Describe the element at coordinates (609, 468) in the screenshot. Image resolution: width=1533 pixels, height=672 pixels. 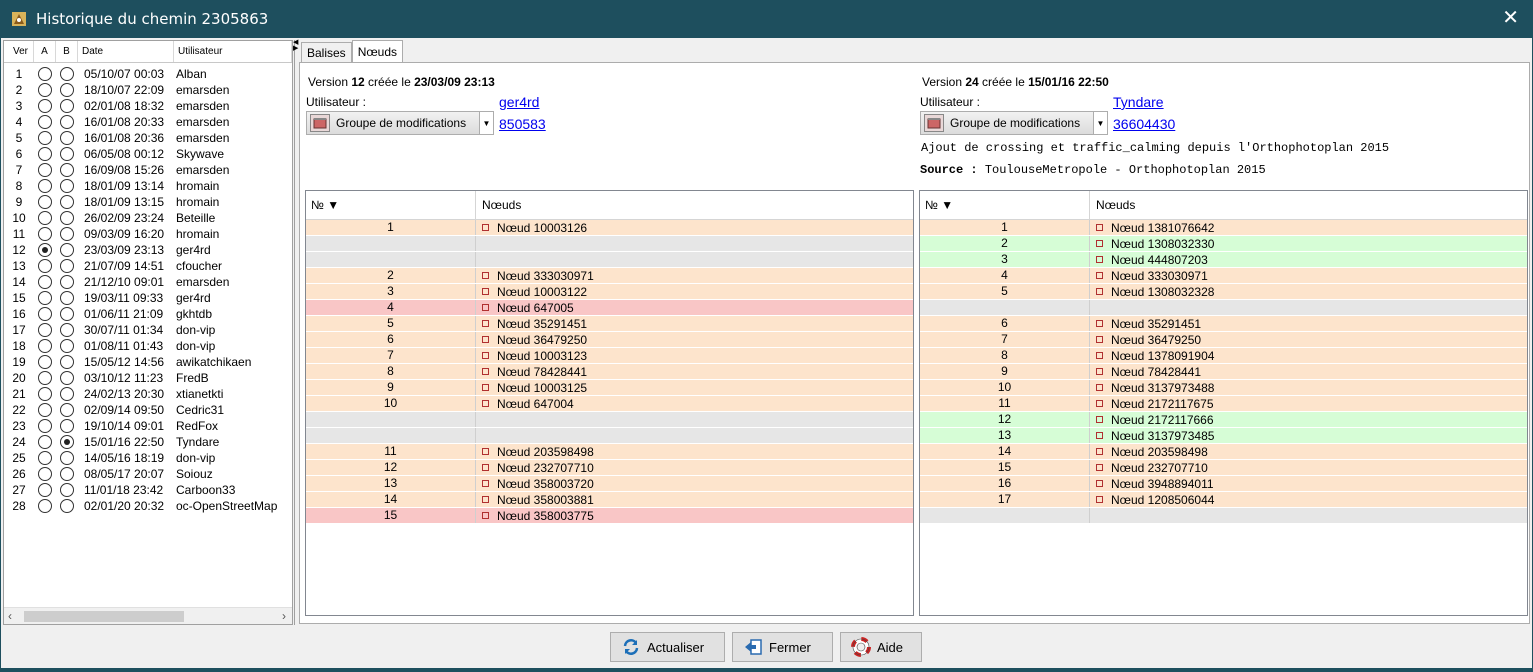
I see `node-row: 12 Nœud 232707710` at that location.